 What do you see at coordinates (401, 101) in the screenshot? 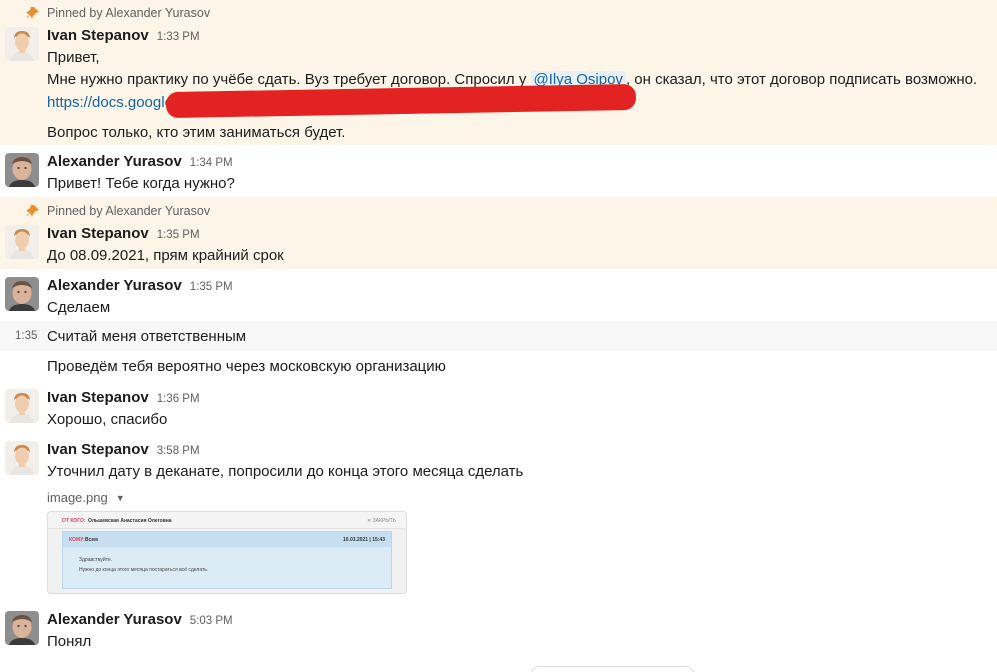
I see `redaction-mark` at bounding box center [401, 101].